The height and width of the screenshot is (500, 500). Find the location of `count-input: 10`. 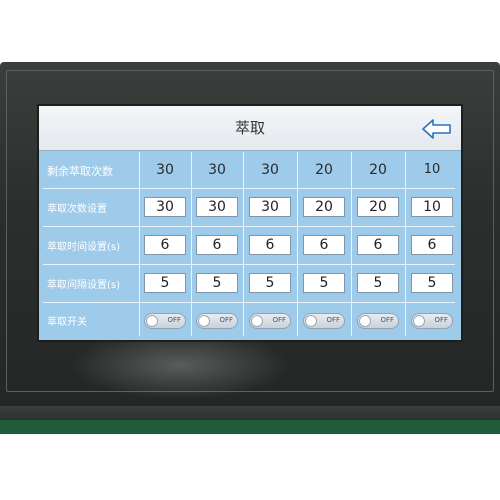

count-input: 10 is located at coordinates (432, 207).